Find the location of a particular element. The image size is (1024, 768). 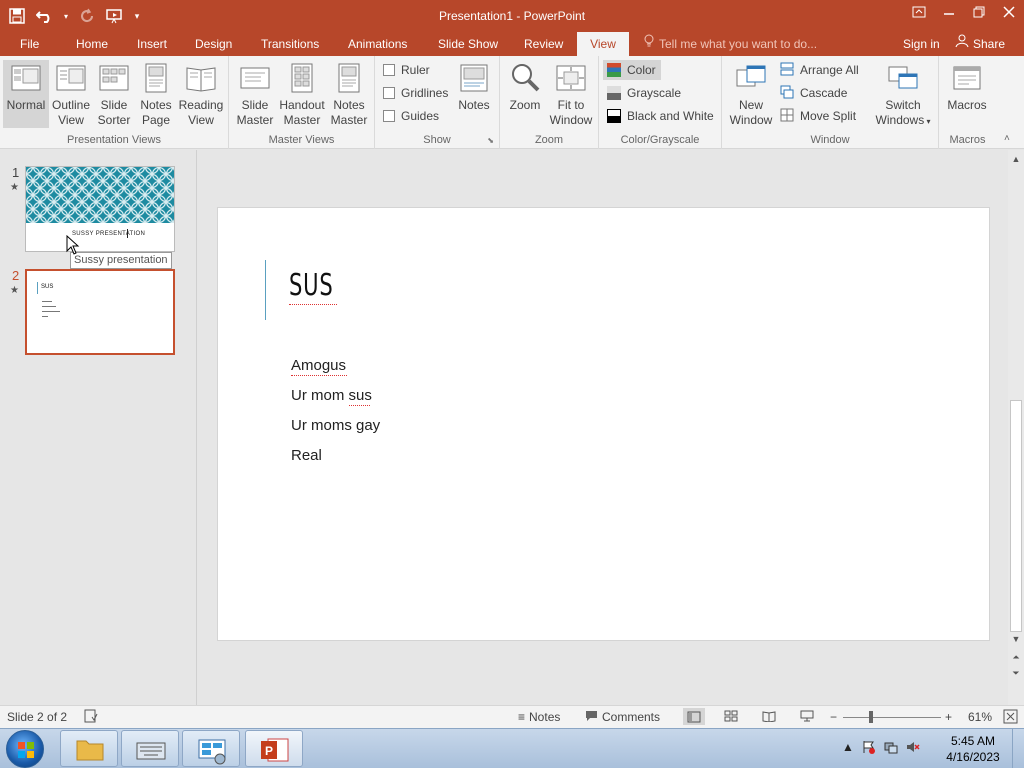

volume-muted-icon is located at coordinates (913, 748).